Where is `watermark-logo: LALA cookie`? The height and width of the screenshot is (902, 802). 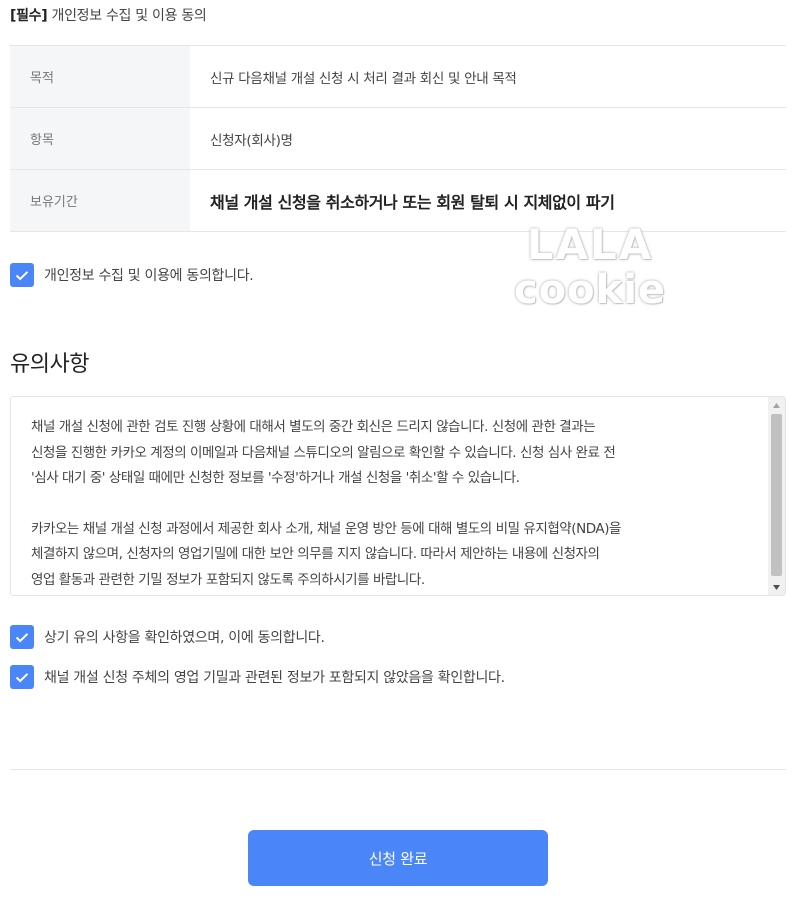 watermark-logo: LALA cookie is located at coordinates (590, 267).